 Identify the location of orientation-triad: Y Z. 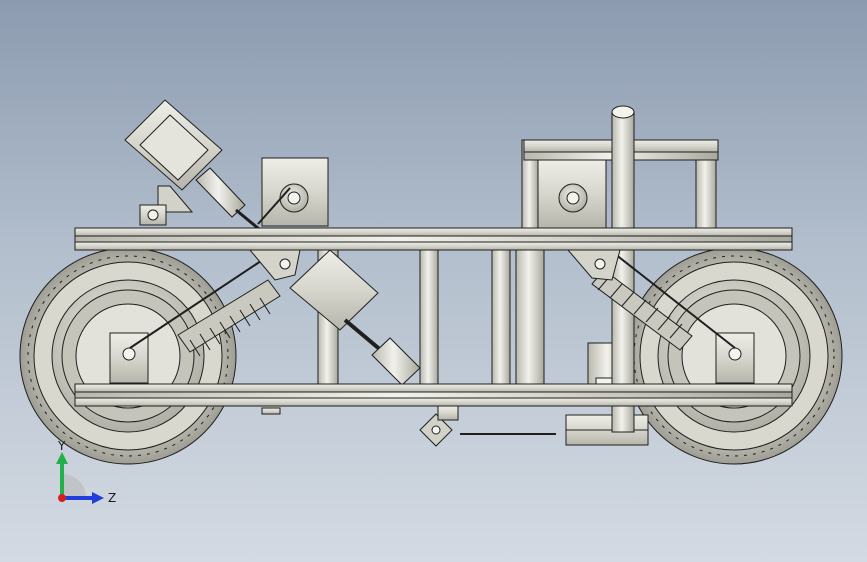
(86, 472).